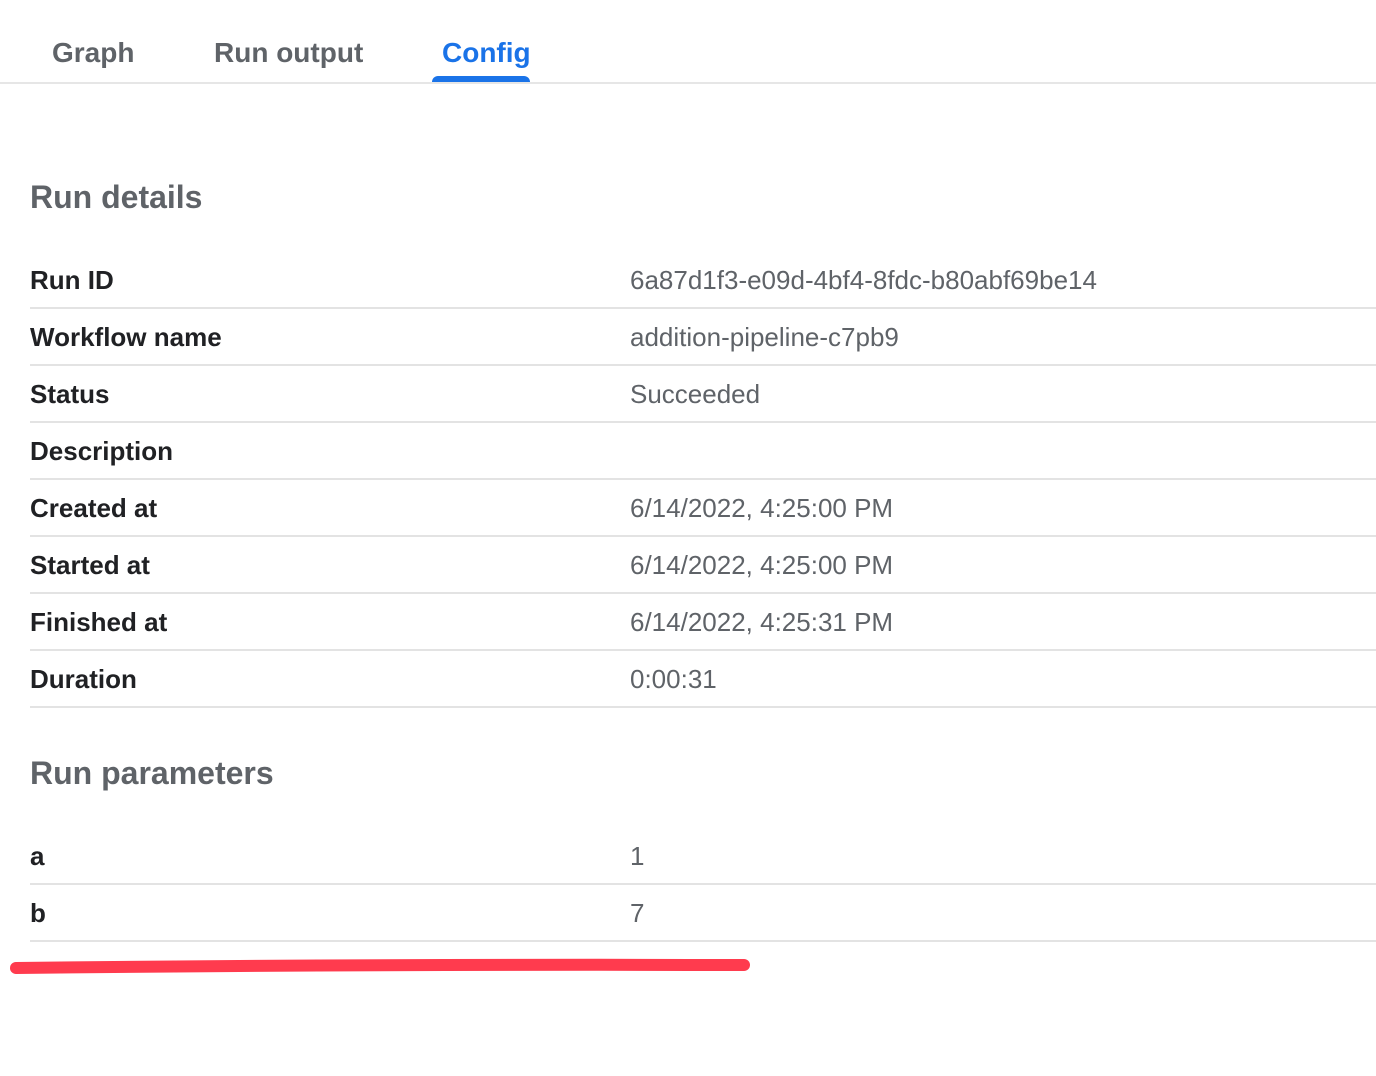 Image resolution: width=1376 pixels, height=1076 pixels. What do you see at coordinates (762, 622) in the screenshot?
I see `row-value: 6/14/2022, 4:25:31 PM` at bounding box center [762, 622].